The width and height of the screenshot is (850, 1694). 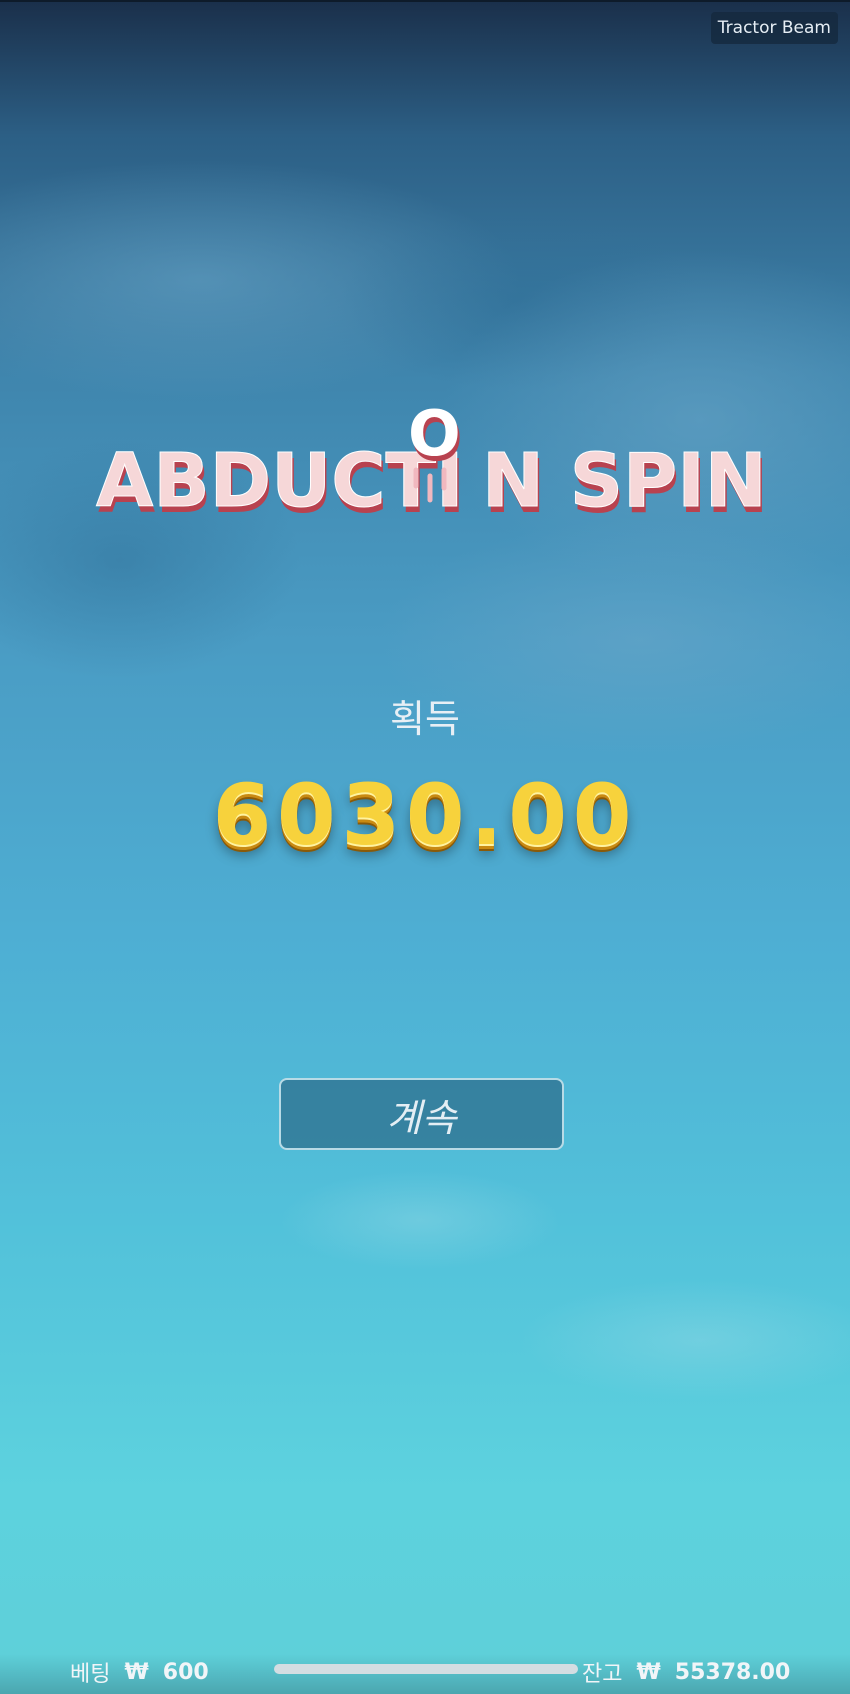 I want to click on balance-display: 잔고 ₩ 55378.00, so click(x=686, y=1672).